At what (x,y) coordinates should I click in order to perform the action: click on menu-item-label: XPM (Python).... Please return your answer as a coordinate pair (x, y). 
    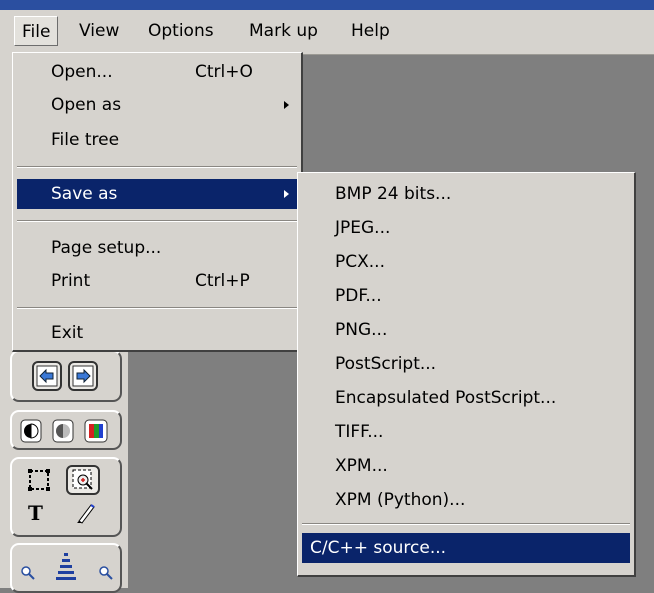
    Looking at the image, I should click on (400, 500).